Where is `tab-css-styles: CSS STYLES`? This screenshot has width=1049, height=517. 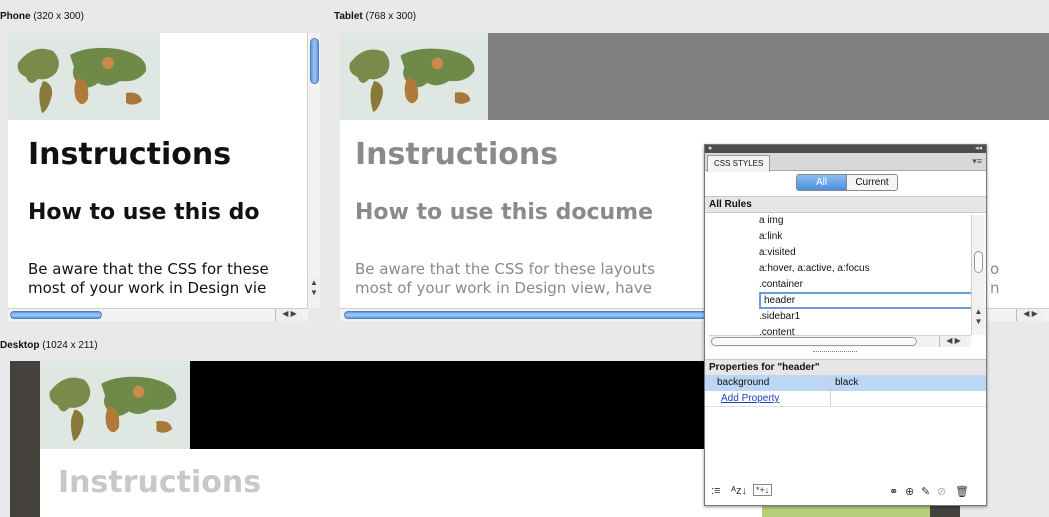
tab-css-styles: CSS STYLES is located at coordinates (739, 163).